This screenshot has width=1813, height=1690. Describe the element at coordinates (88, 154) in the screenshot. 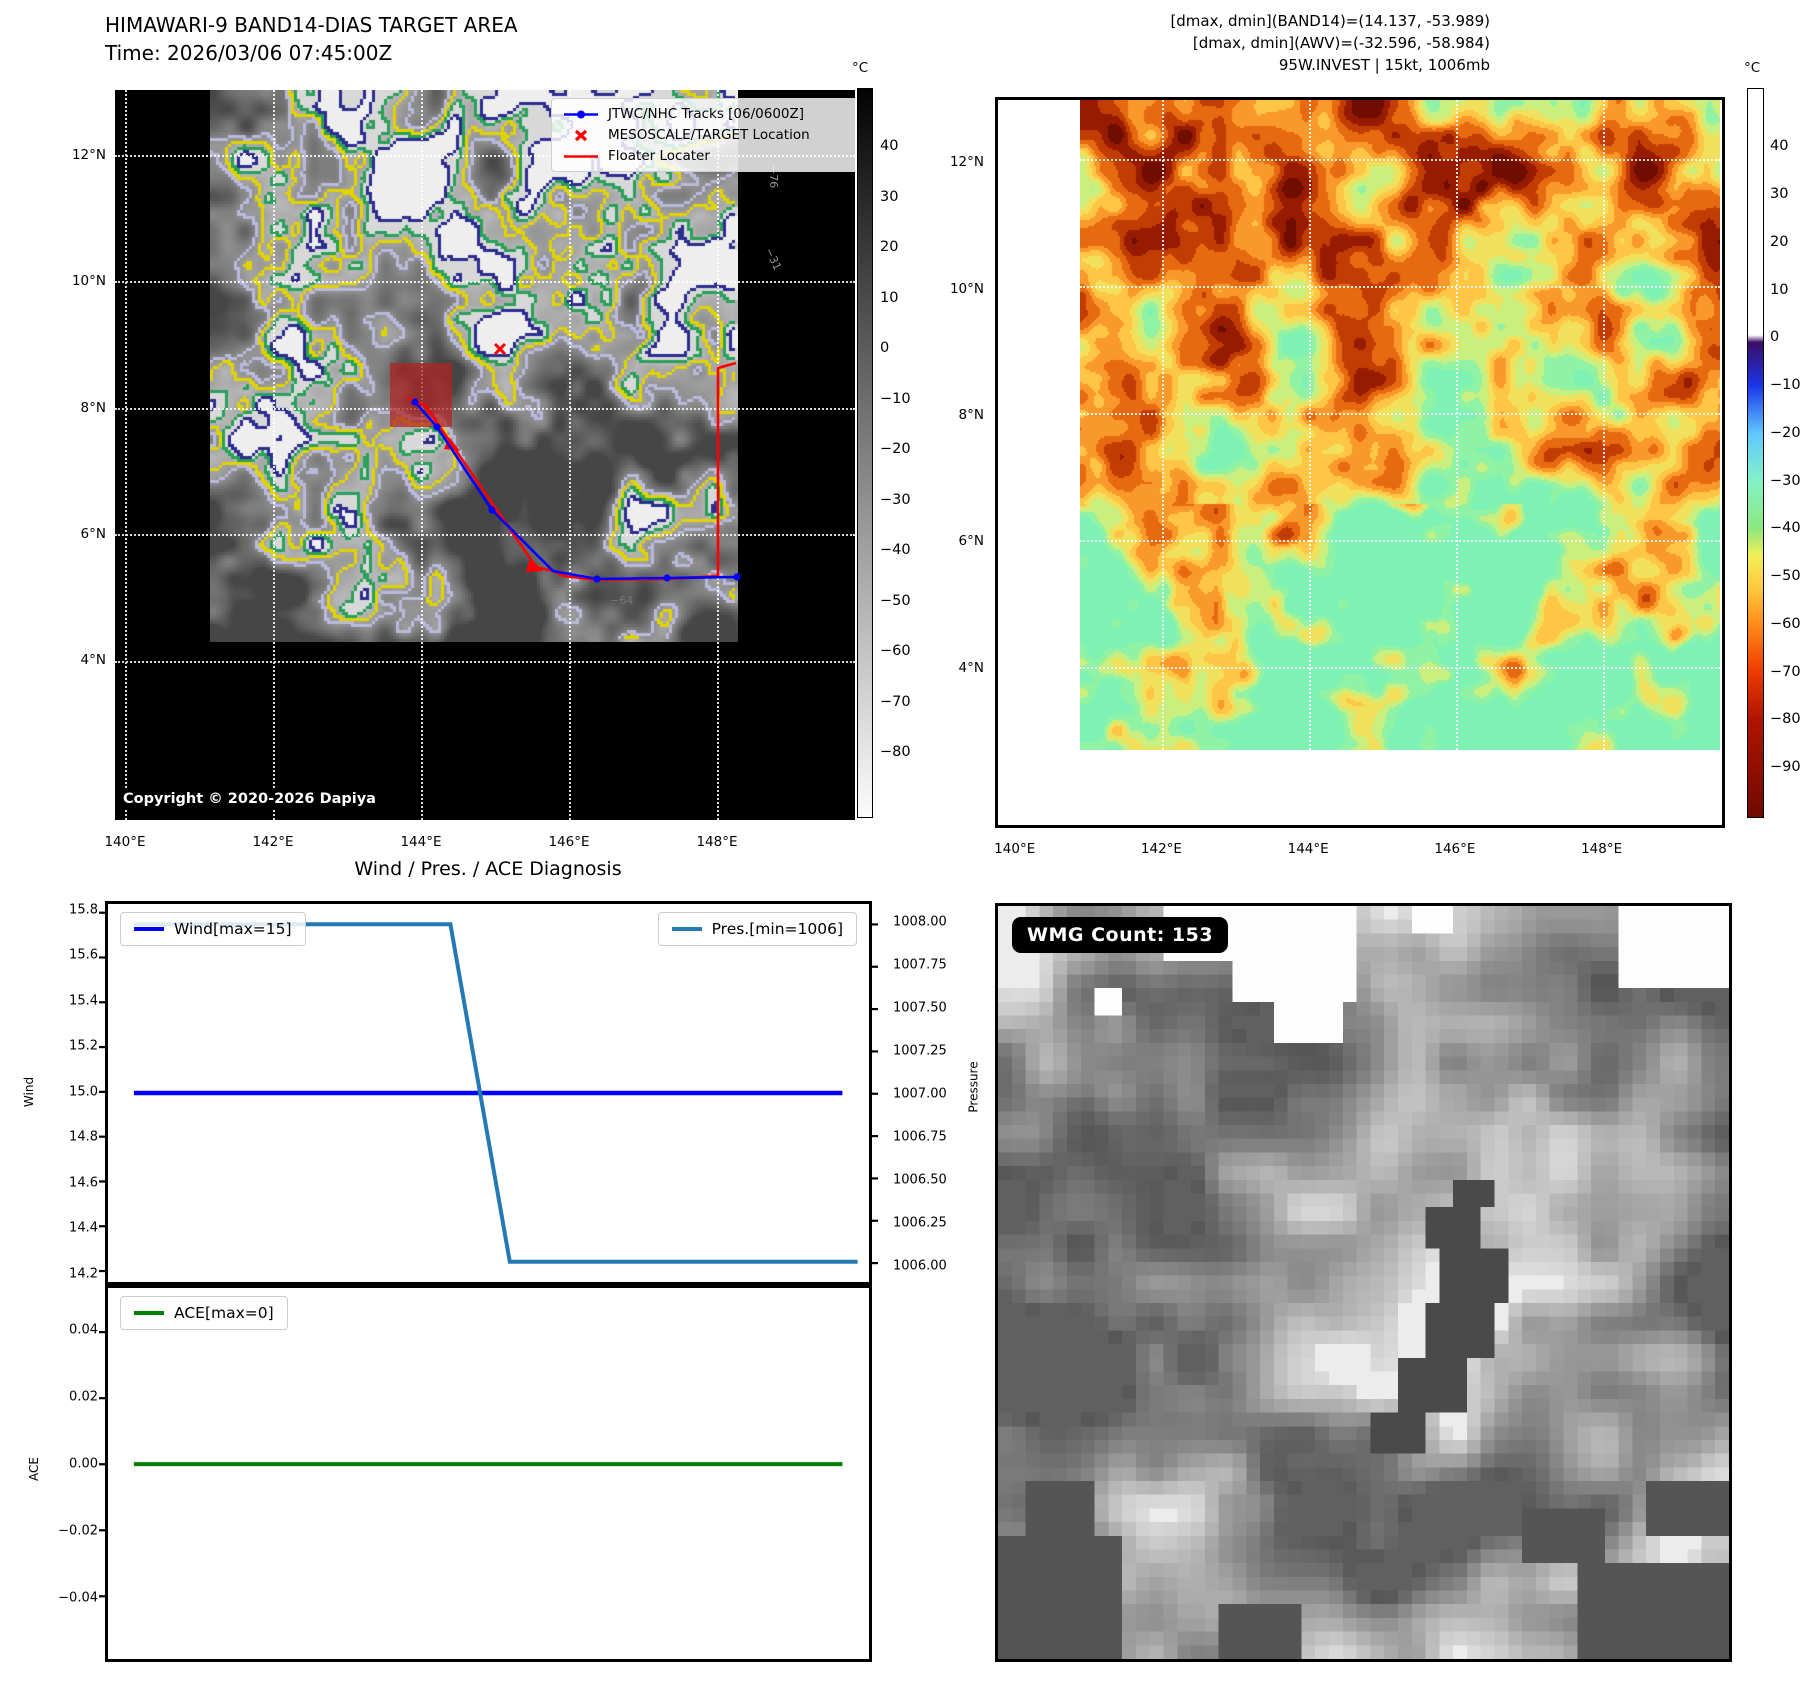

I see `tick-label: 12°N` at that location.